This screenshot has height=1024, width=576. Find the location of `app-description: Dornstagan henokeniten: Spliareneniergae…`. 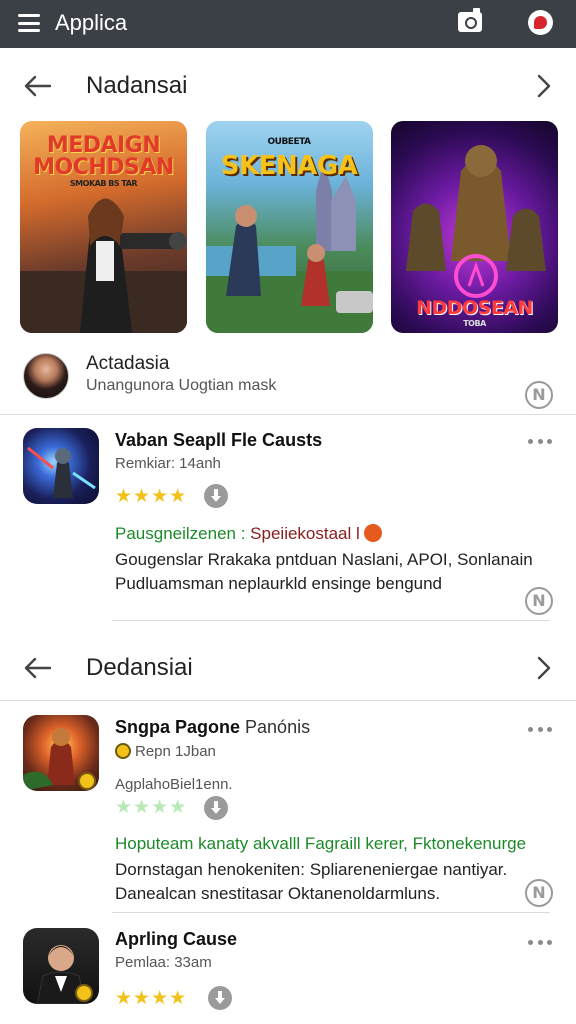

app-description: Dornstagan henokeniten: Spliareneniergae… is located at coordinates (311, 881).